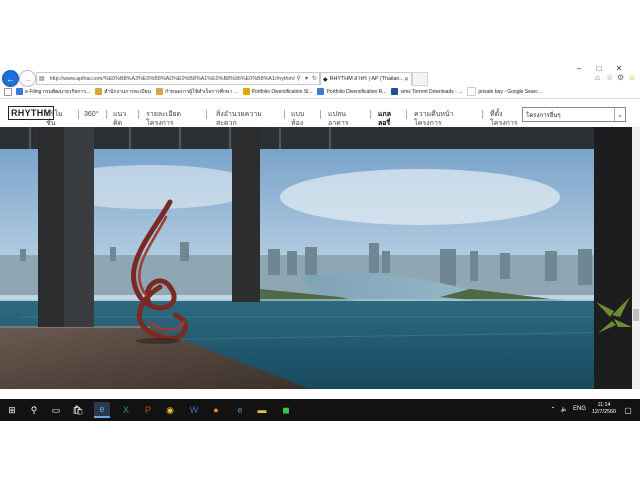 The width and height of the screenshot is (640, 480). I want to click on project-select: โครงการอื่นๆ ⌄, so click(574, 114).